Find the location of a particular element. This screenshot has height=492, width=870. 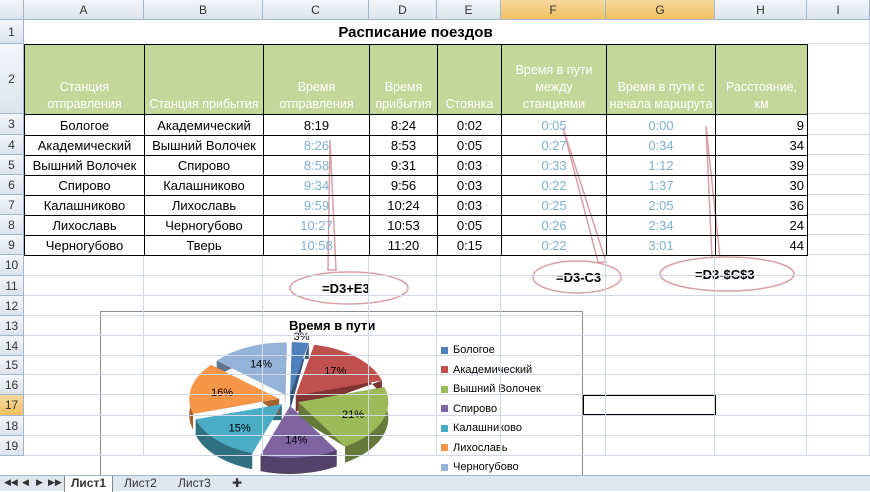

row-header-14: 14 is located at coordinates (12, 346).